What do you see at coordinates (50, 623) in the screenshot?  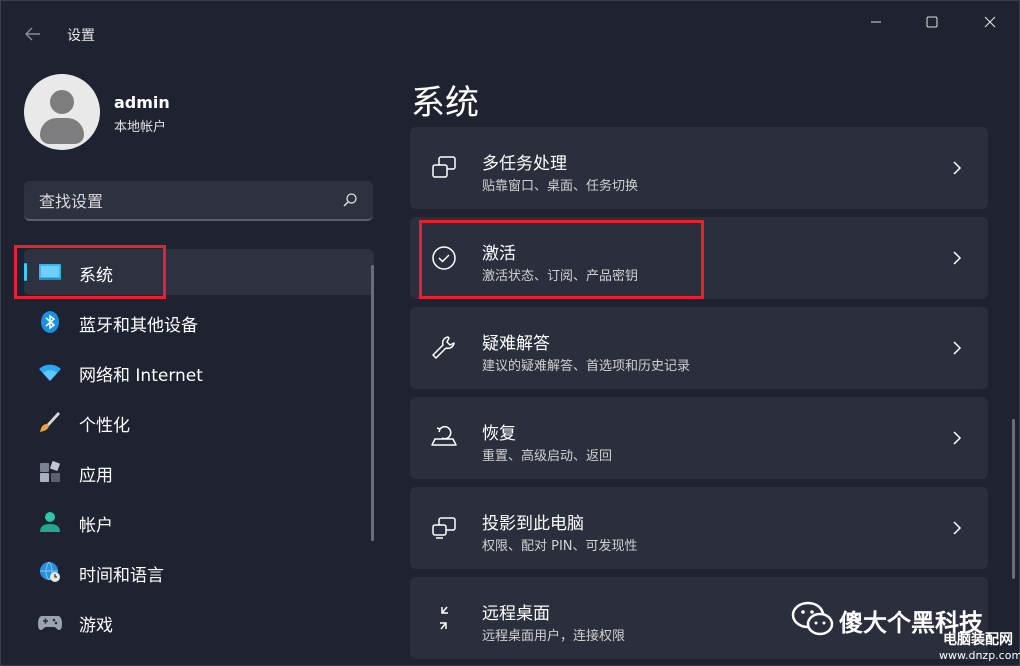 I see `gamepad-icon` at bounding box center [50, 623].